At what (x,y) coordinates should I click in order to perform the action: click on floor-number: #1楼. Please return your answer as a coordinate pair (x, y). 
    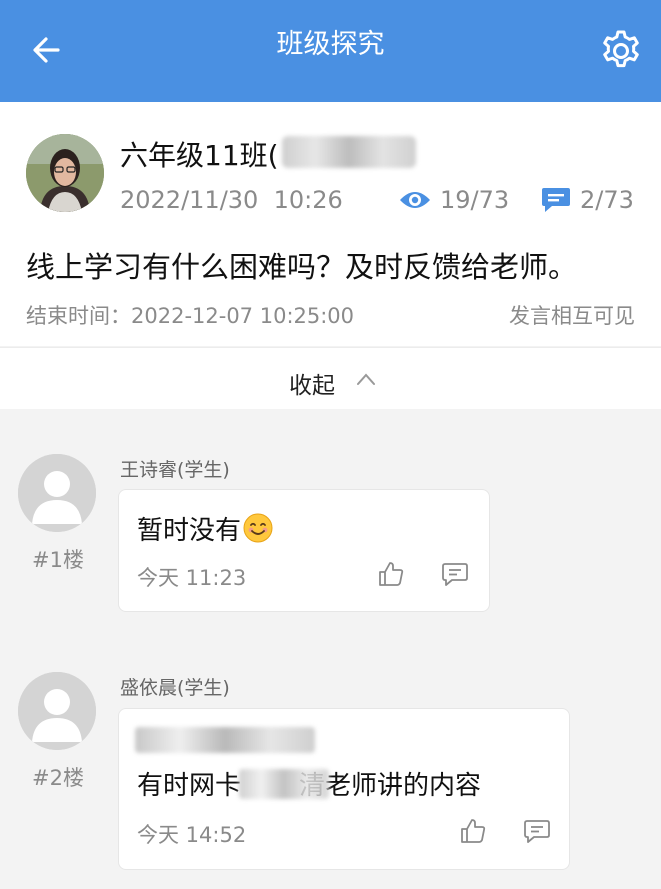
    Looking at the image, I should click on (58, 560).